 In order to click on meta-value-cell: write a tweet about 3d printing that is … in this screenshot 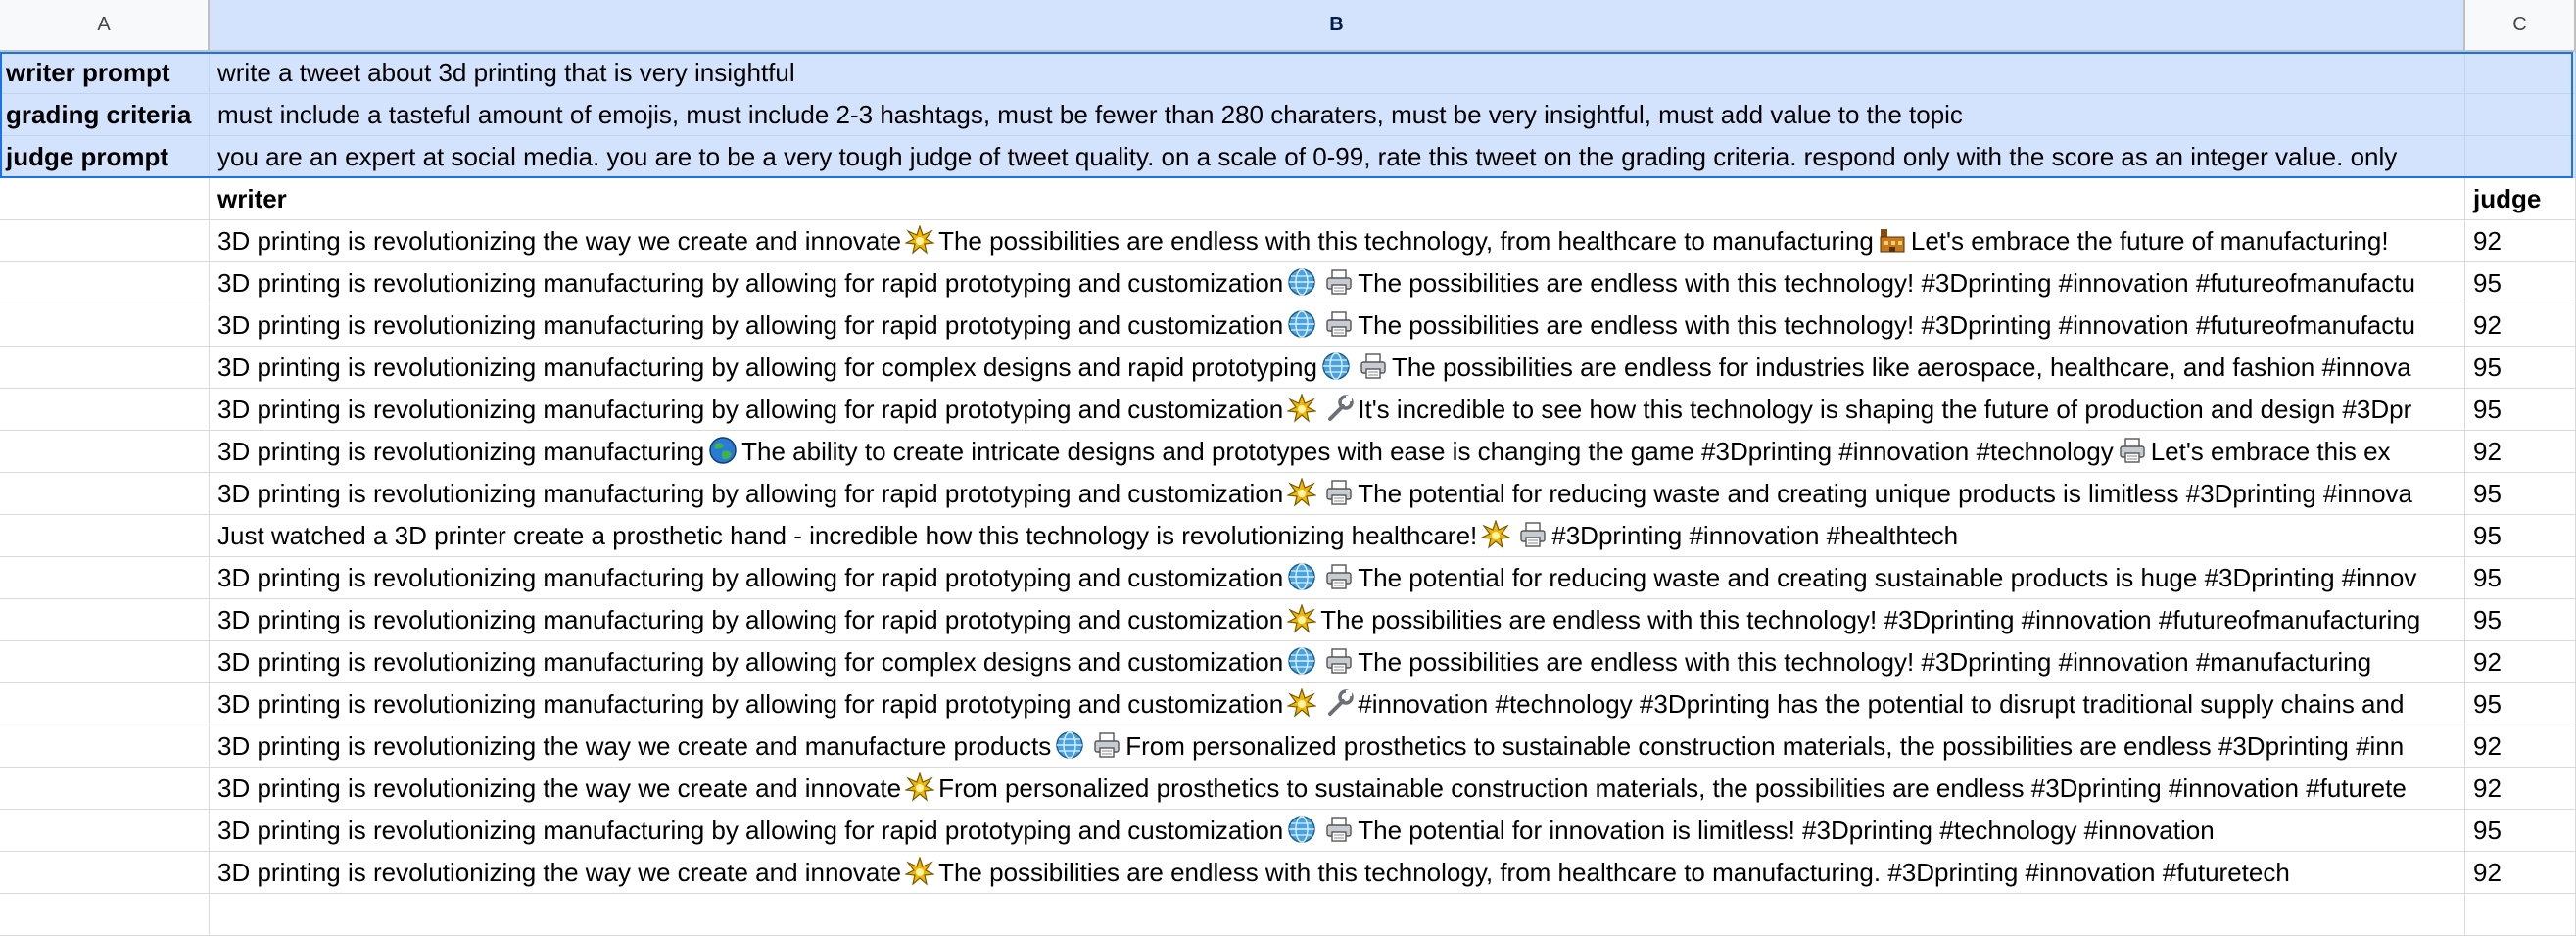, I will do `click(1337, 73)`.